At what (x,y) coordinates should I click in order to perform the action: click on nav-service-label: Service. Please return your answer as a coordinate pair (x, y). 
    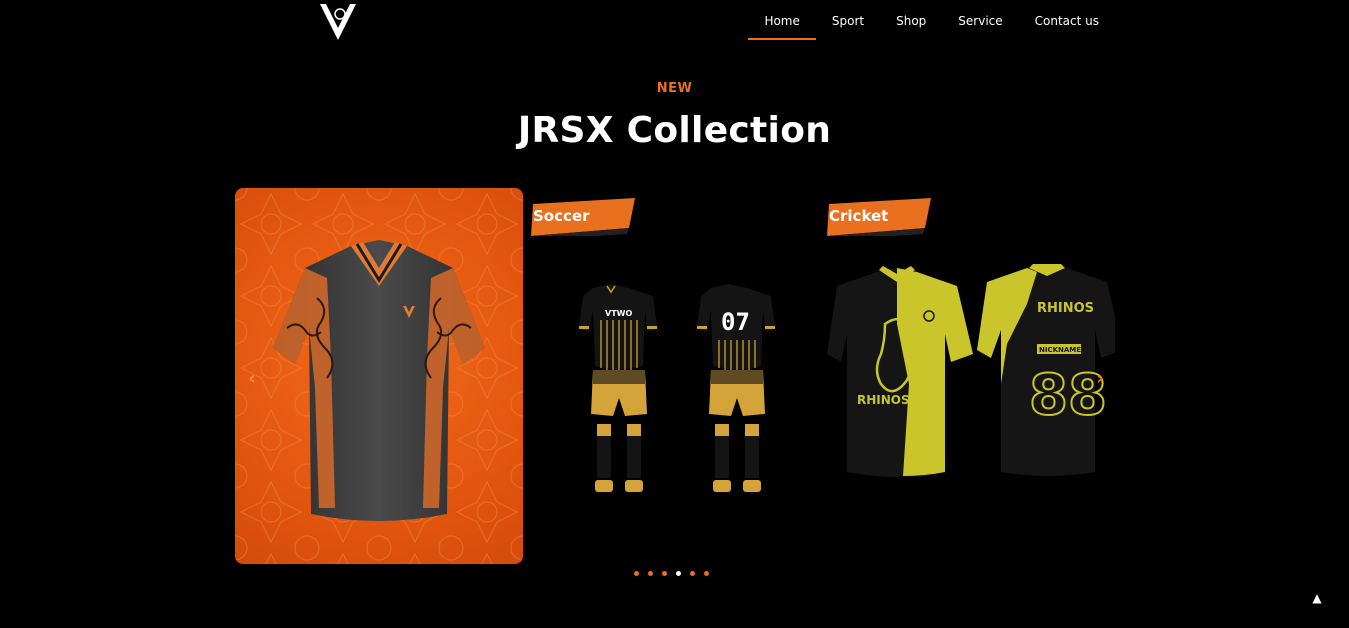
    Looking at the image, I should click on (980, 21).